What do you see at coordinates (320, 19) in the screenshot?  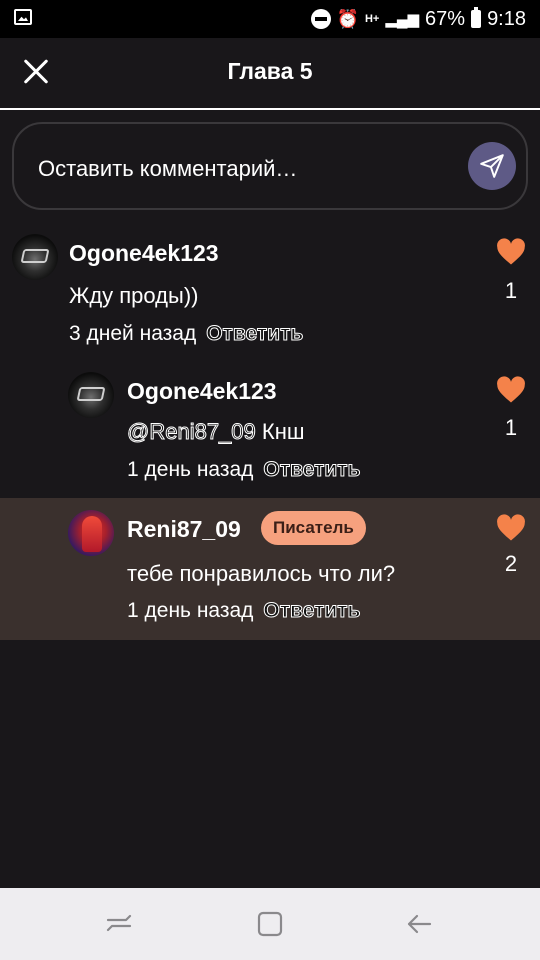 I see `do-not-disturb-icon` at bounding box center [320, 19].